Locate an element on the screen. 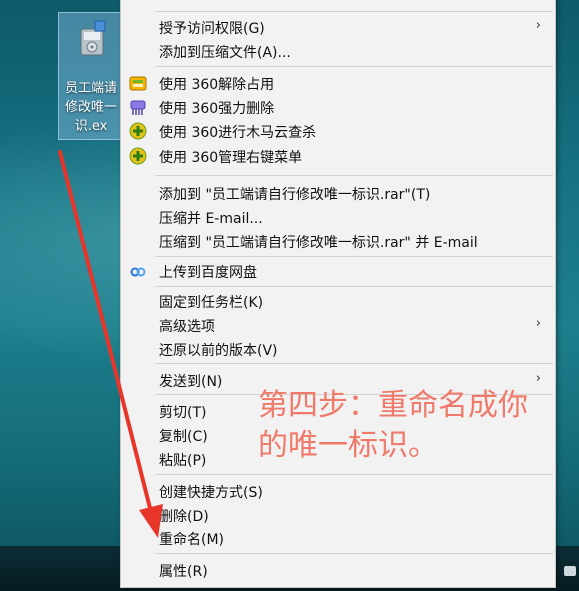 The image size is (579, 591). tutorial-arrow is located at coordinates (110, 344).